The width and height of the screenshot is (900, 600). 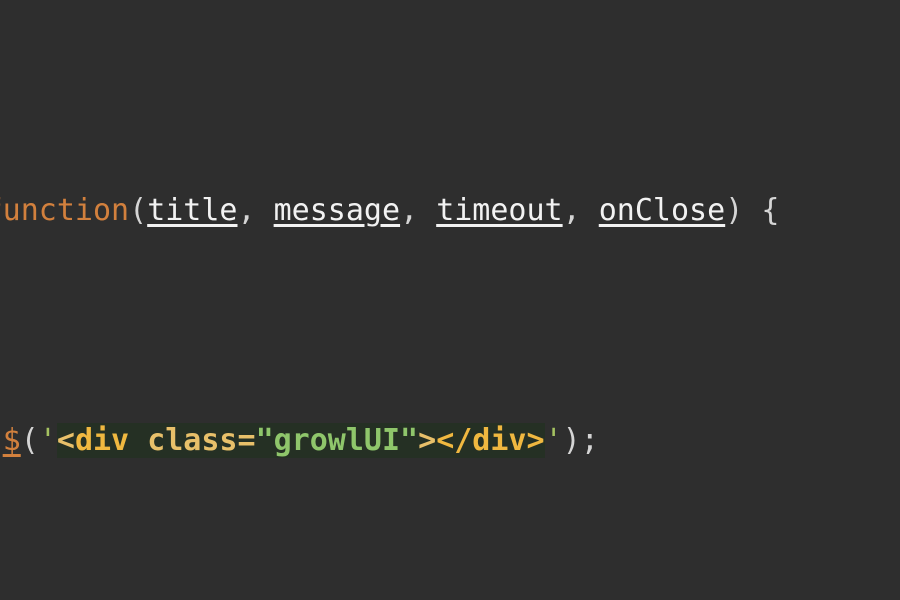 I want to click on html-attr-value: "growlUI", so click(x=337, y=440).